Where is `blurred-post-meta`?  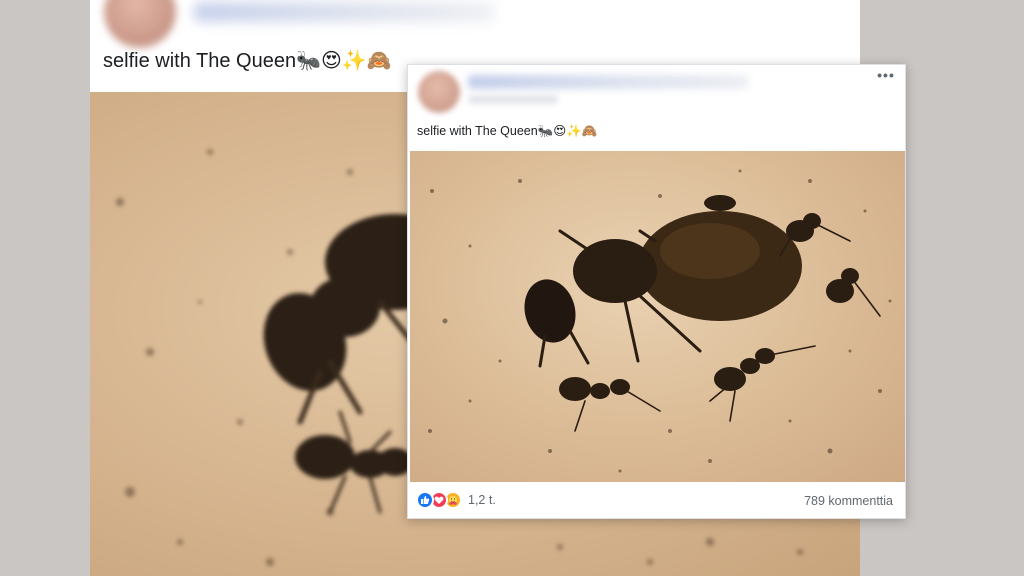
blurred-post-meta is located at coordinates (513, 99).